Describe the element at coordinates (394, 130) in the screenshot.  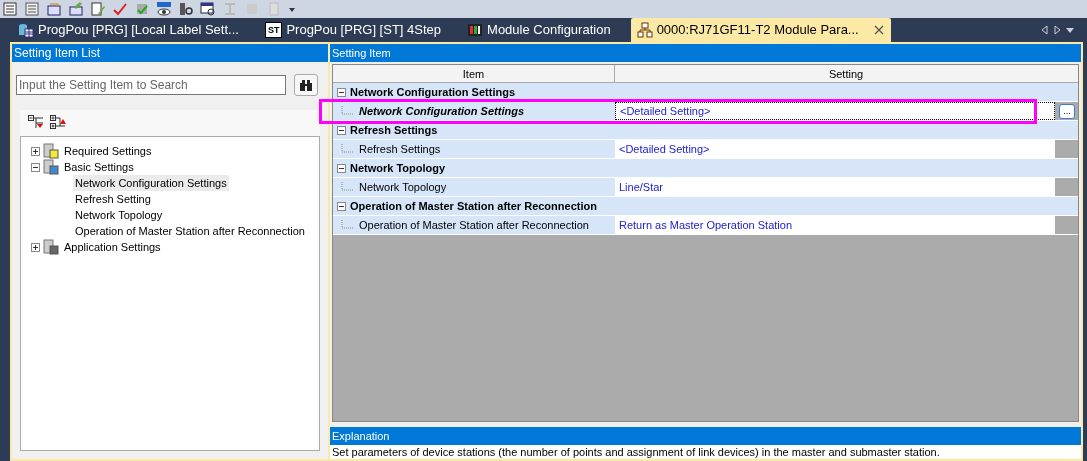
I see `group-title: Refresh Settings` at that location.